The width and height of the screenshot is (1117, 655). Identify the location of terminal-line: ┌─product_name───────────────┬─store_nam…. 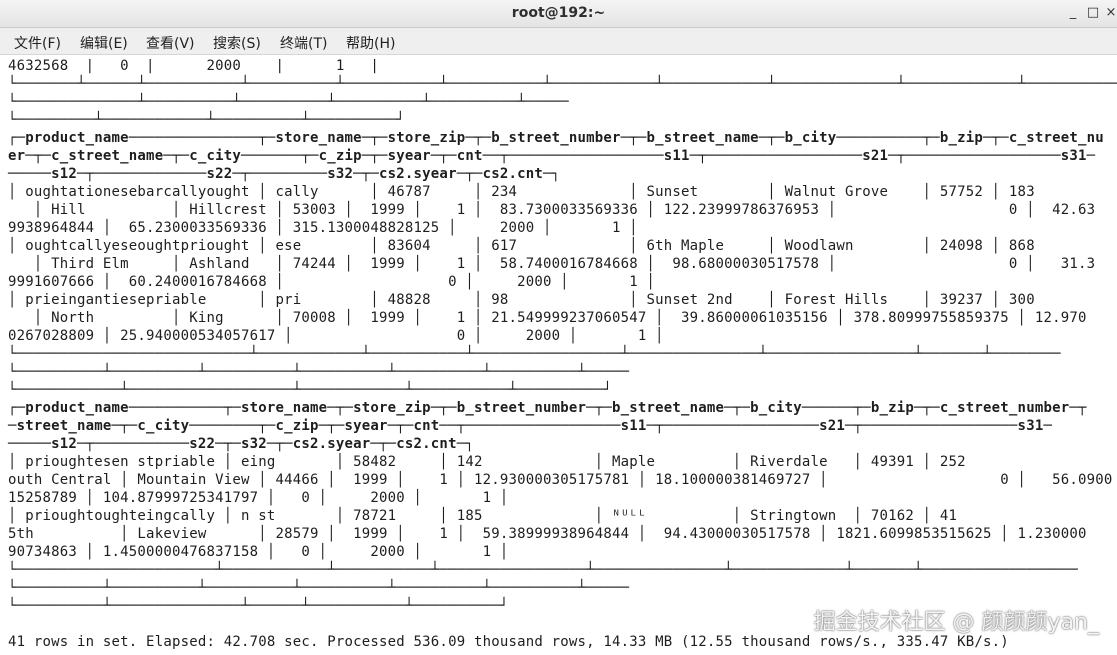
(556, 138).